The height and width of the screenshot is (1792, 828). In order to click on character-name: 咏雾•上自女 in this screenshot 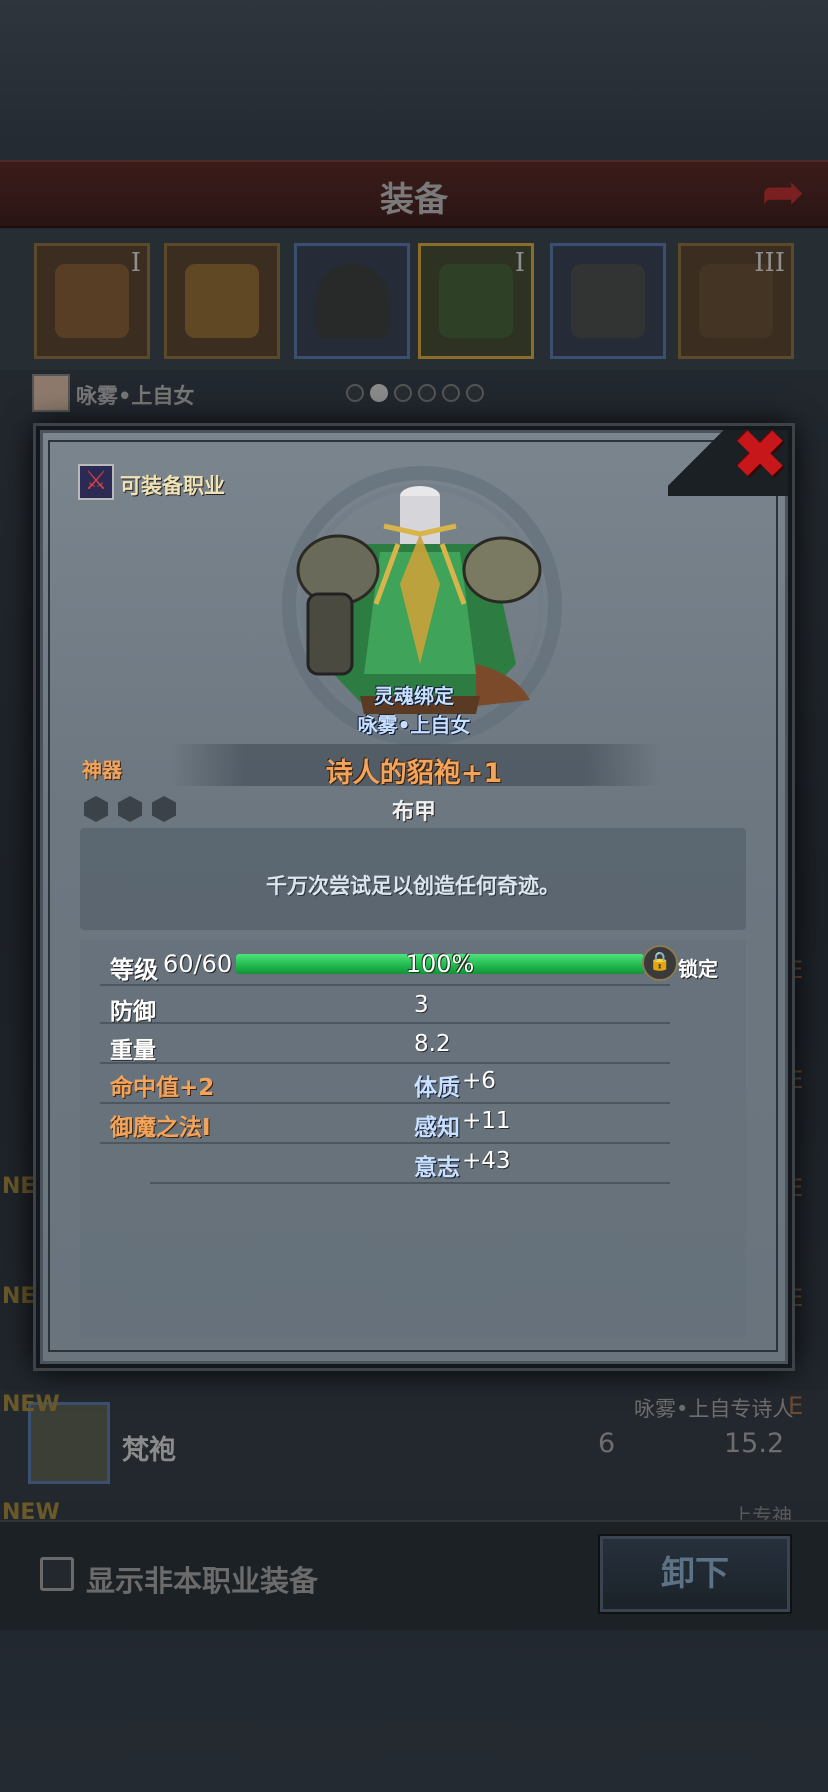, I will do `click(135, 396)`.